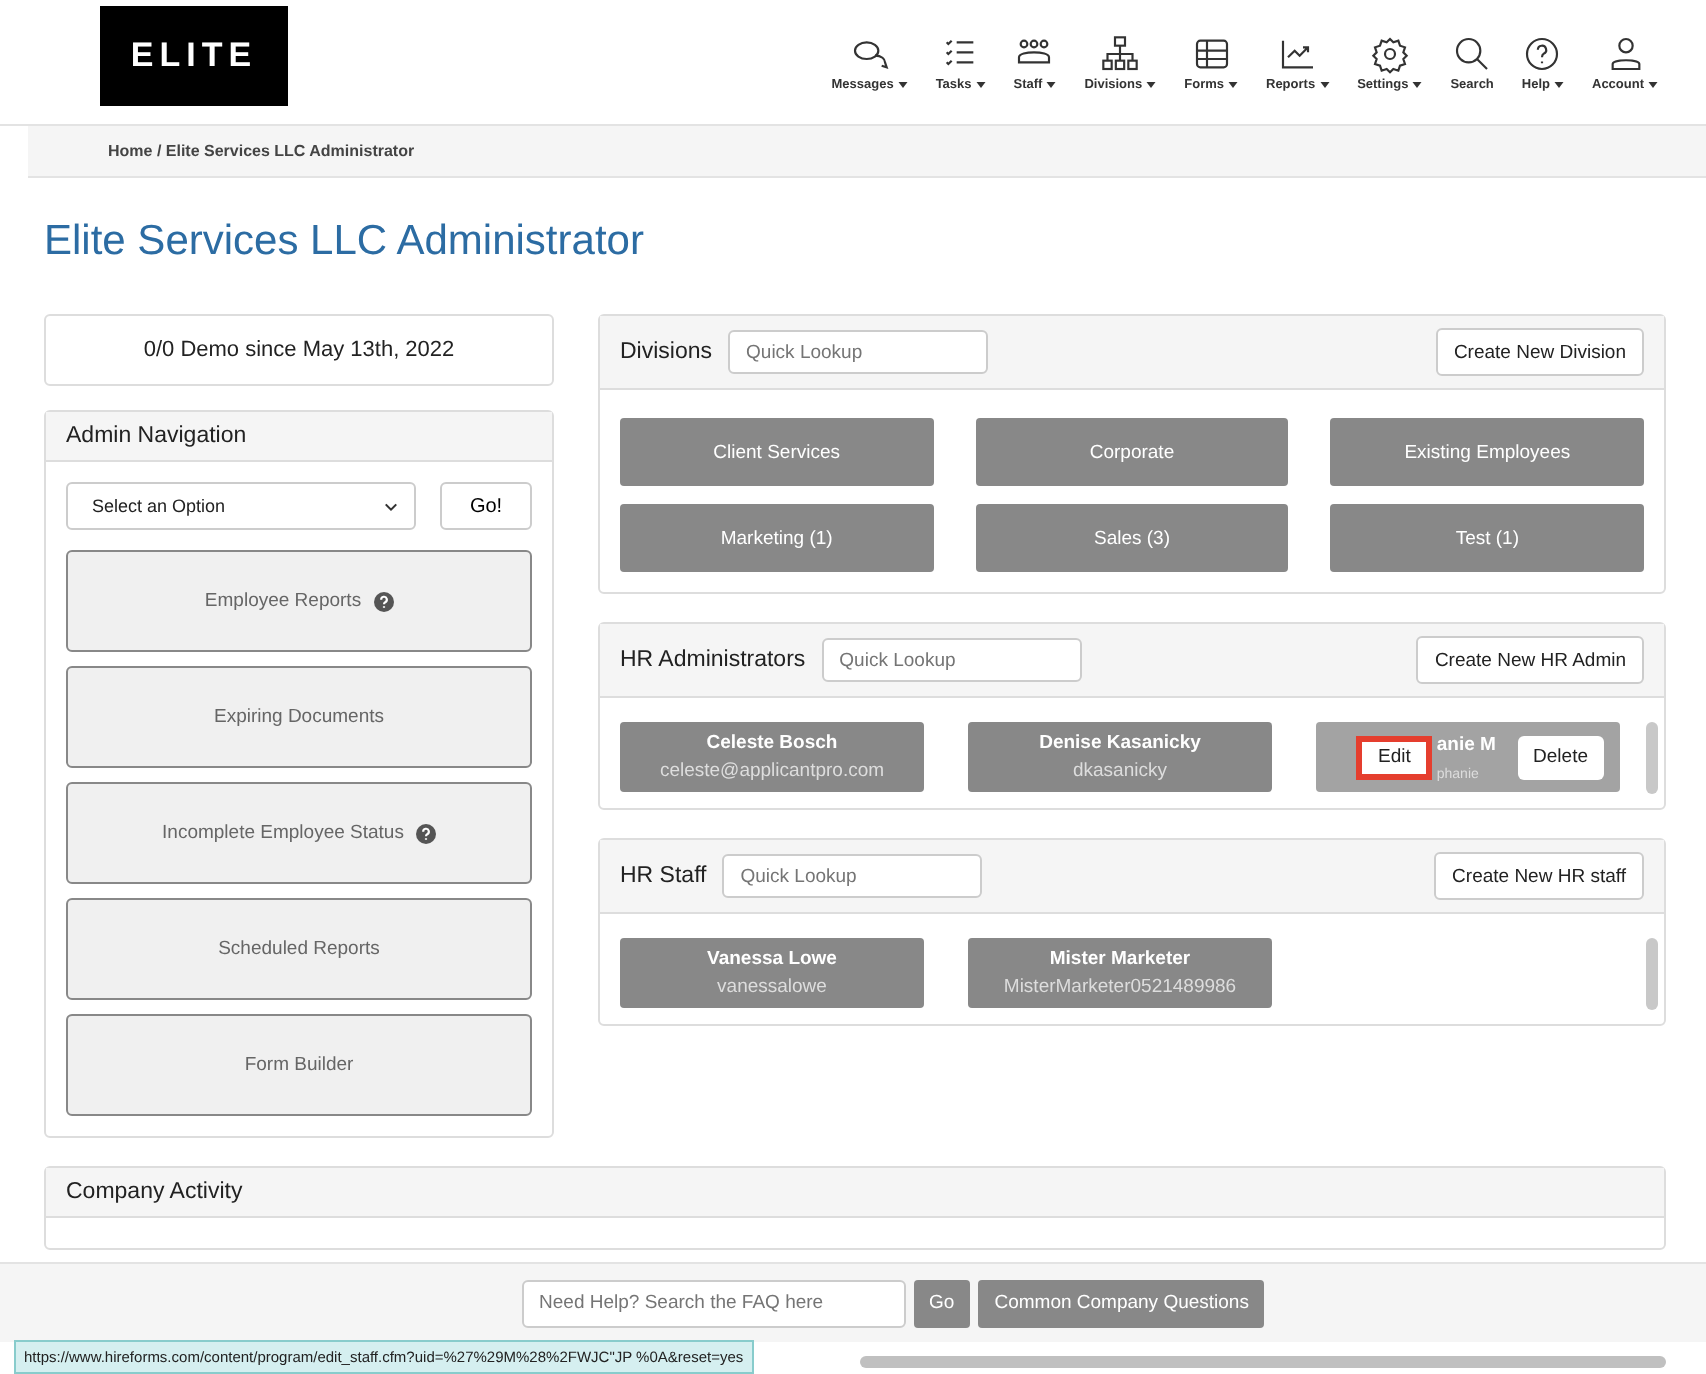 The width and height of the screenshot is (1706, 1374). What do you see at coordinates (772, 743) in the screenshot?
I see `person-name: Celeste Bosch` at bounding box center [772, 743].